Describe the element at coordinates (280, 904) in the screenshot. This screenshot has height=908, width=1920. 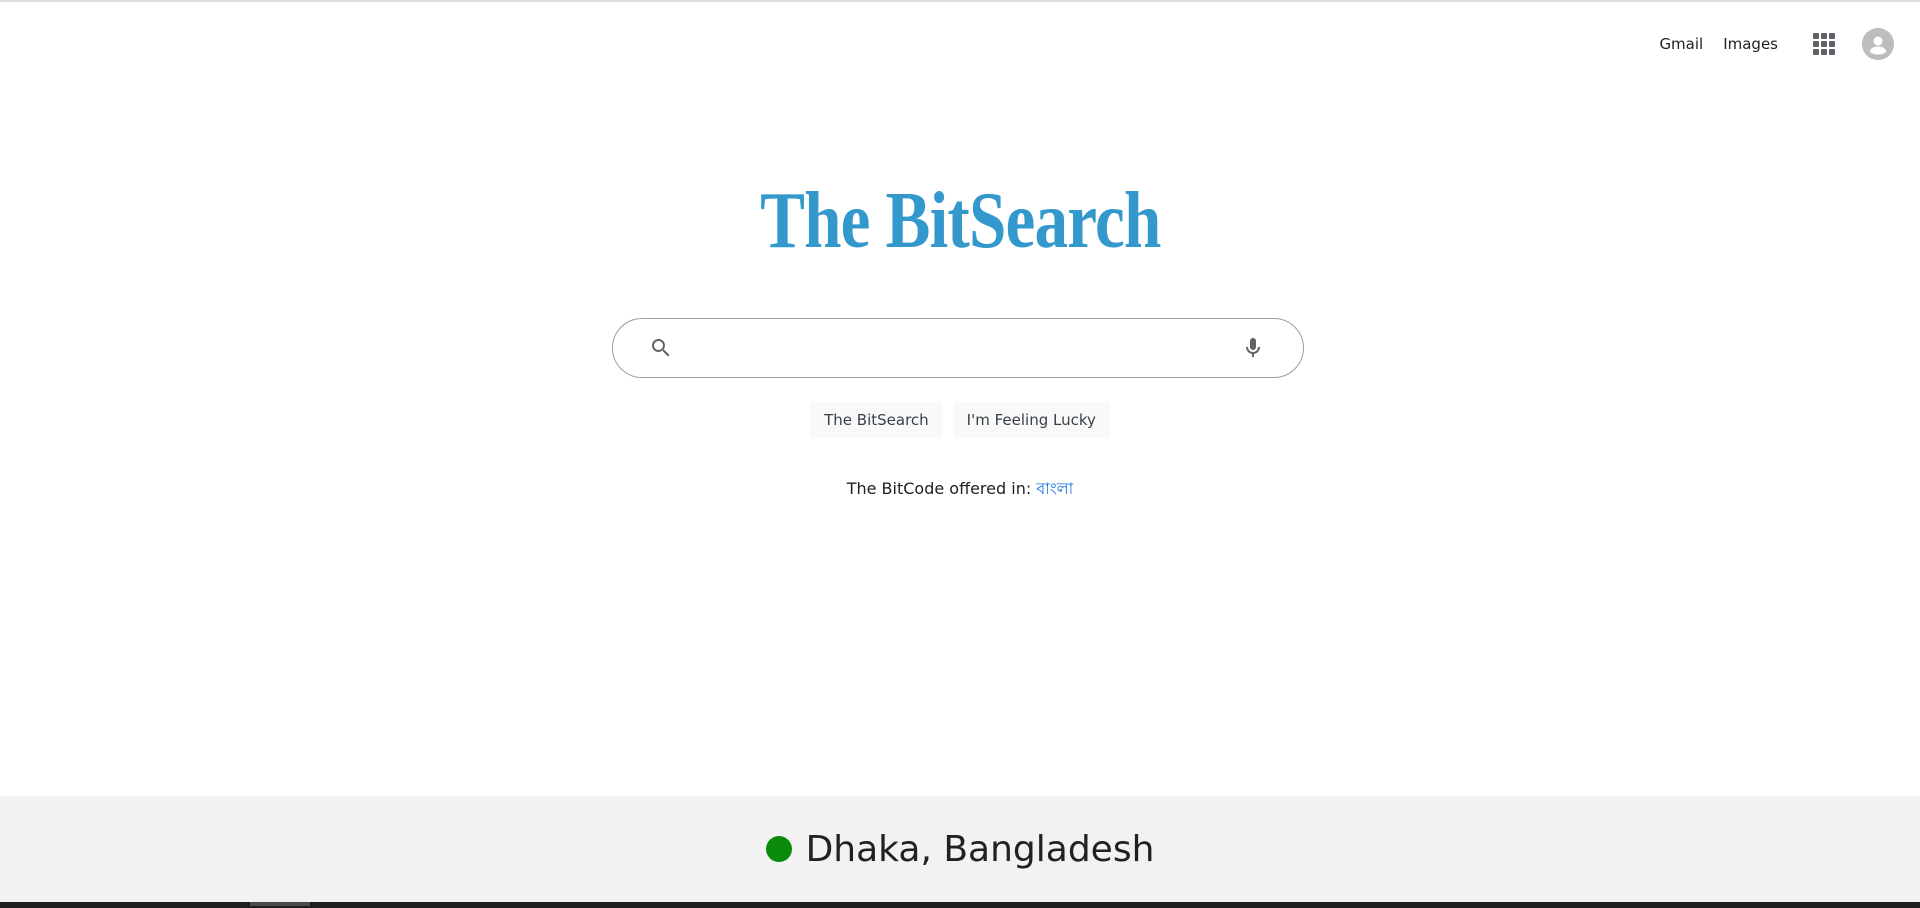
I see `taskbar-indicator` at that location.